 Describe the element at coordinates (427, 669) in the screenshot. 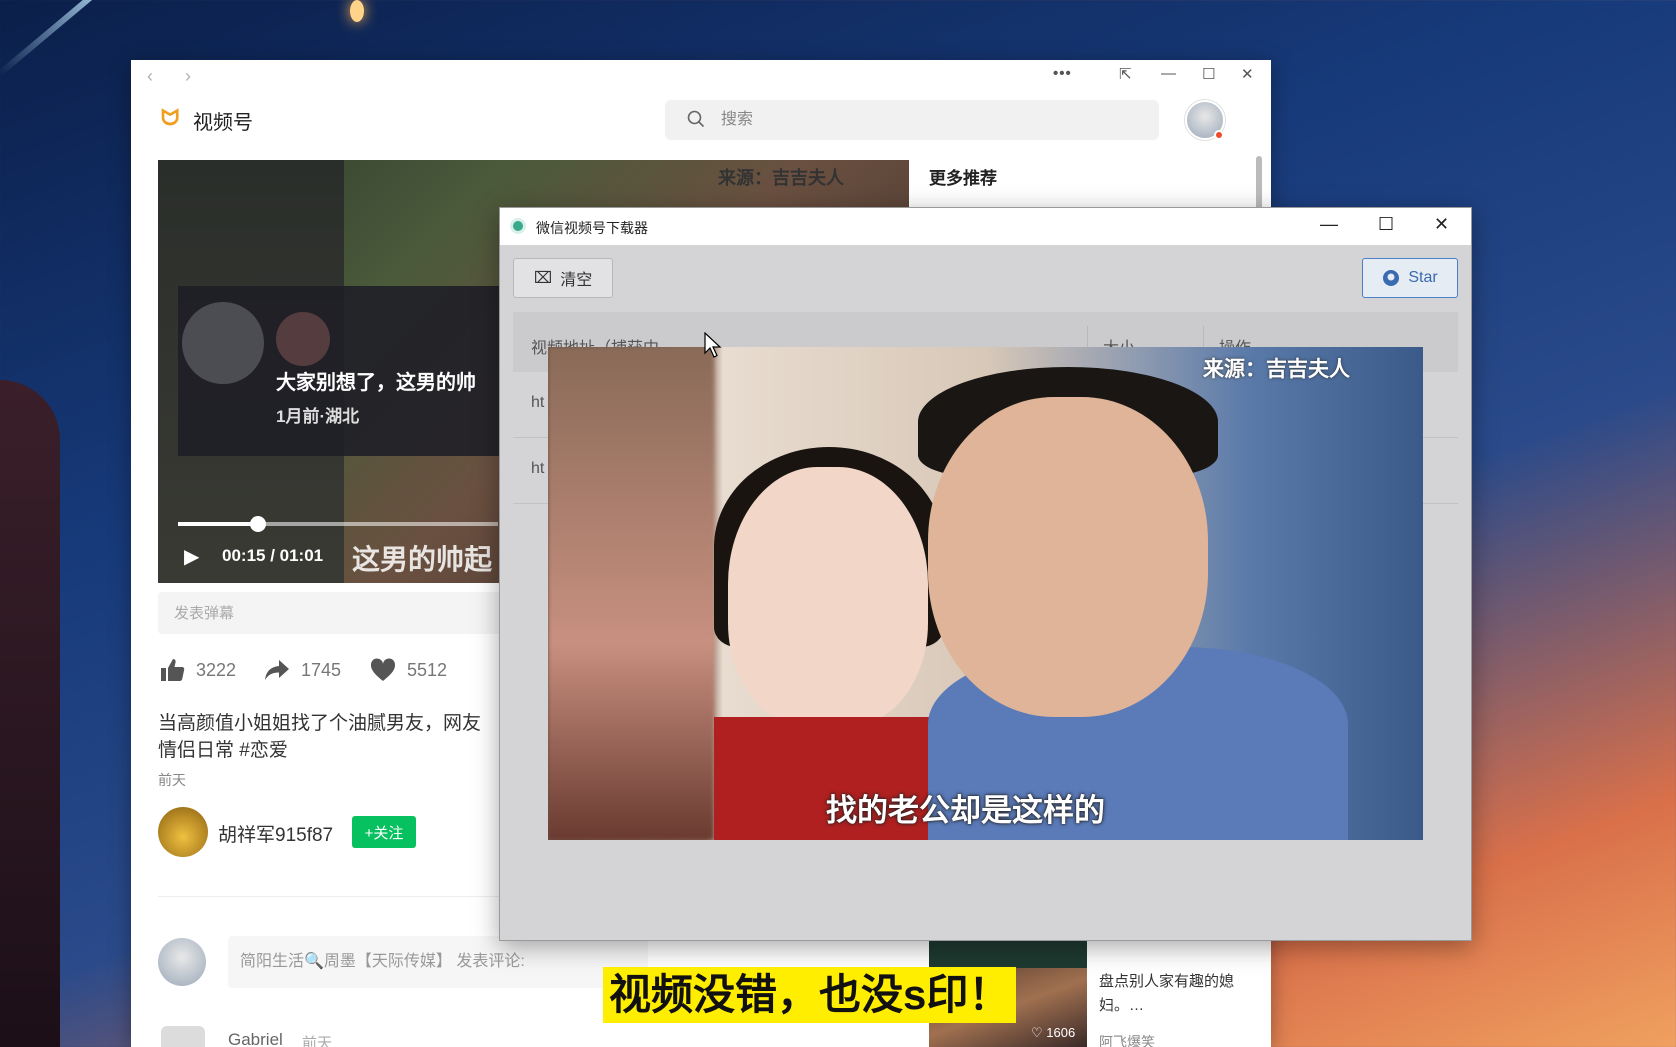

I see `favorite-count: 5512` at that location.